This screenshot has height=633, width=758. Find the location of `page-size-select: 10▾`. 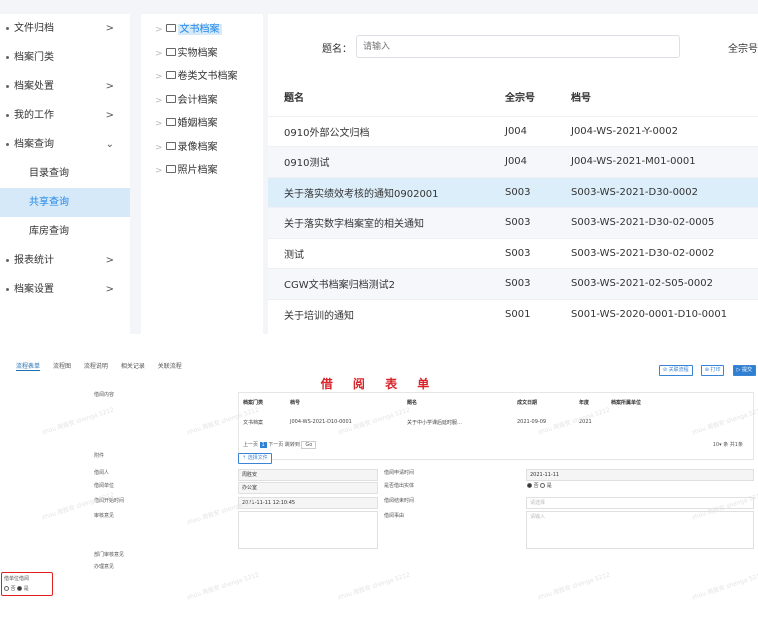

page-size-select: 10▾ is located at coordinates (717, 445).